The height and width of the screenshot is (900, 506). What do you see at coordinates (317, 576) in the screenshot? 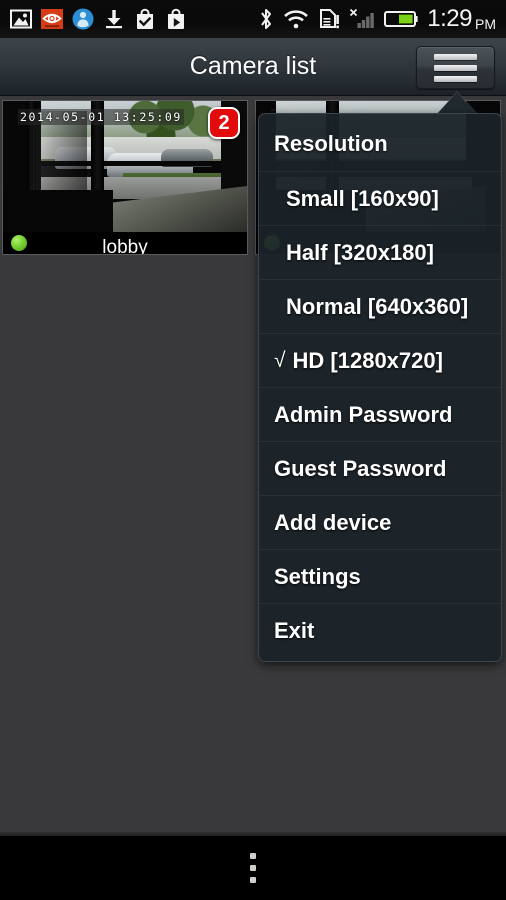
I see `menu-item-label: Settings` at bounding box center [317, 576].